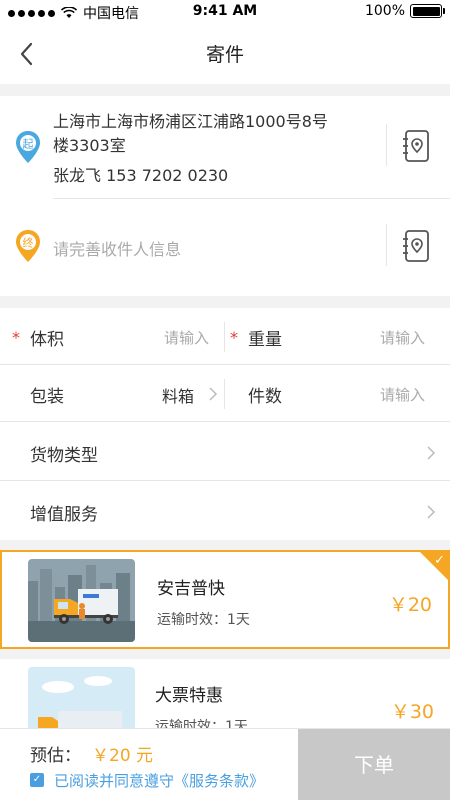  I want to click on service-price: ￥30, so click(412, 712).